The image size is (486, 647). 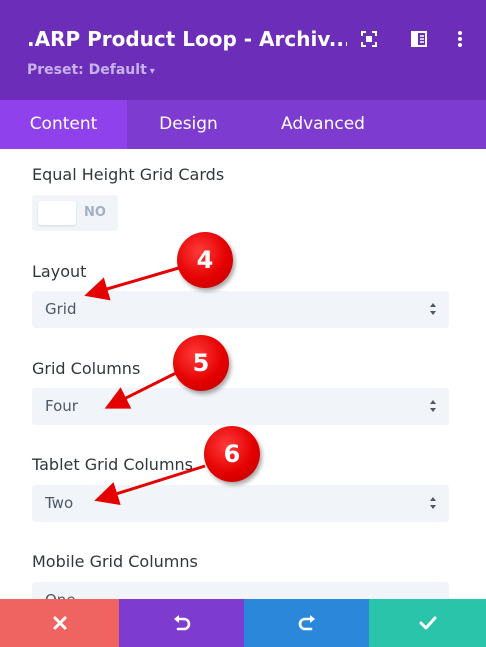 I want to click on mobile-grid-columns-value: One, so click(x=60, y=595).